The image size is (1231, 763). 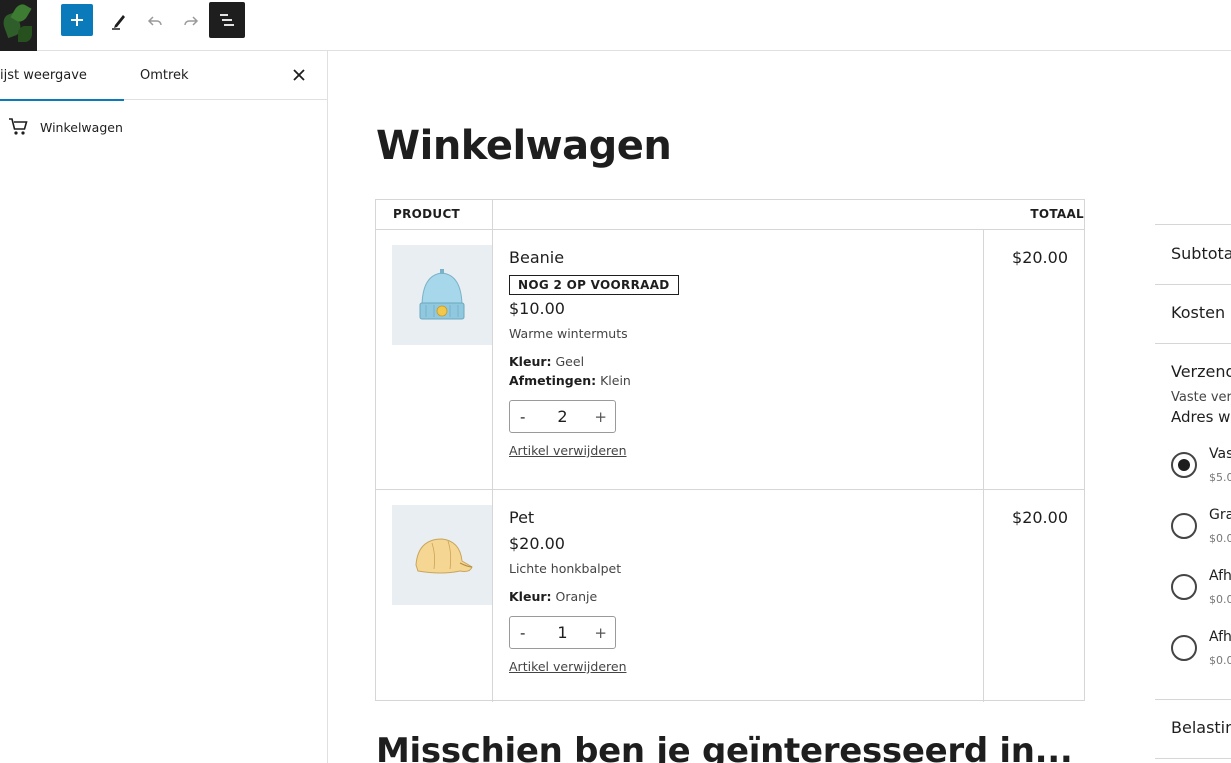 I want to click on list-view-button, so click(x=227, y=20).